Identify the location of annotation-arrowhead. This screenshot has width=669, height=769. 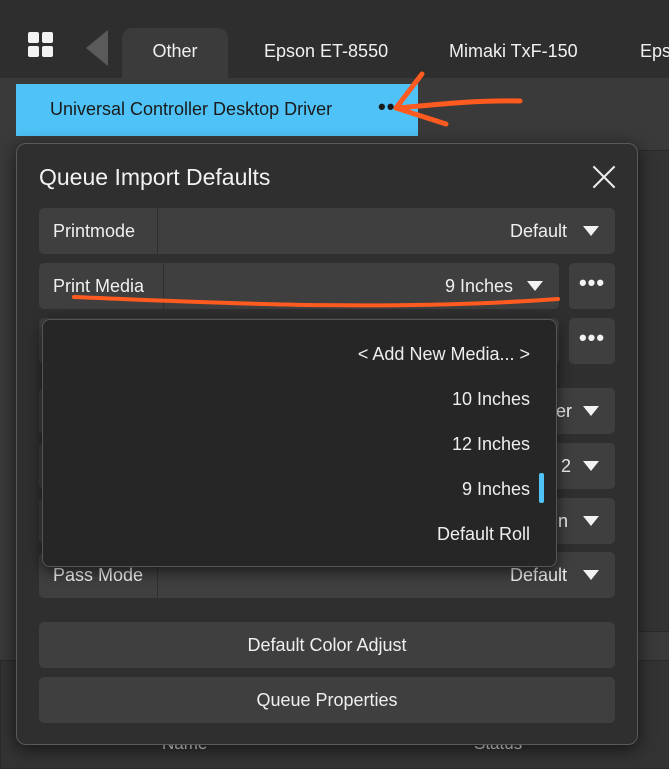
(421, 99).